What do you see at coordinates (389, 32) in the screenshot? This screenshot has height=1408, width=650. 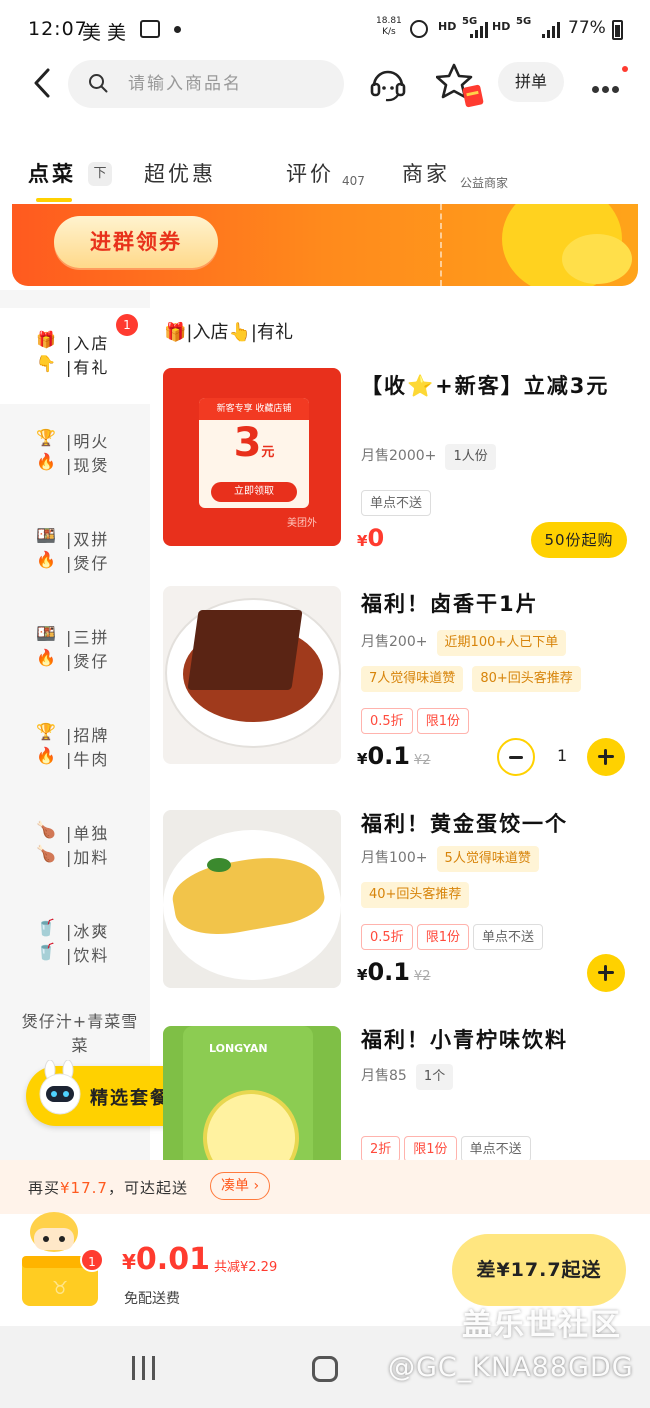 I see `network-speed-unit: K/s` at bounding box center [389, 32].